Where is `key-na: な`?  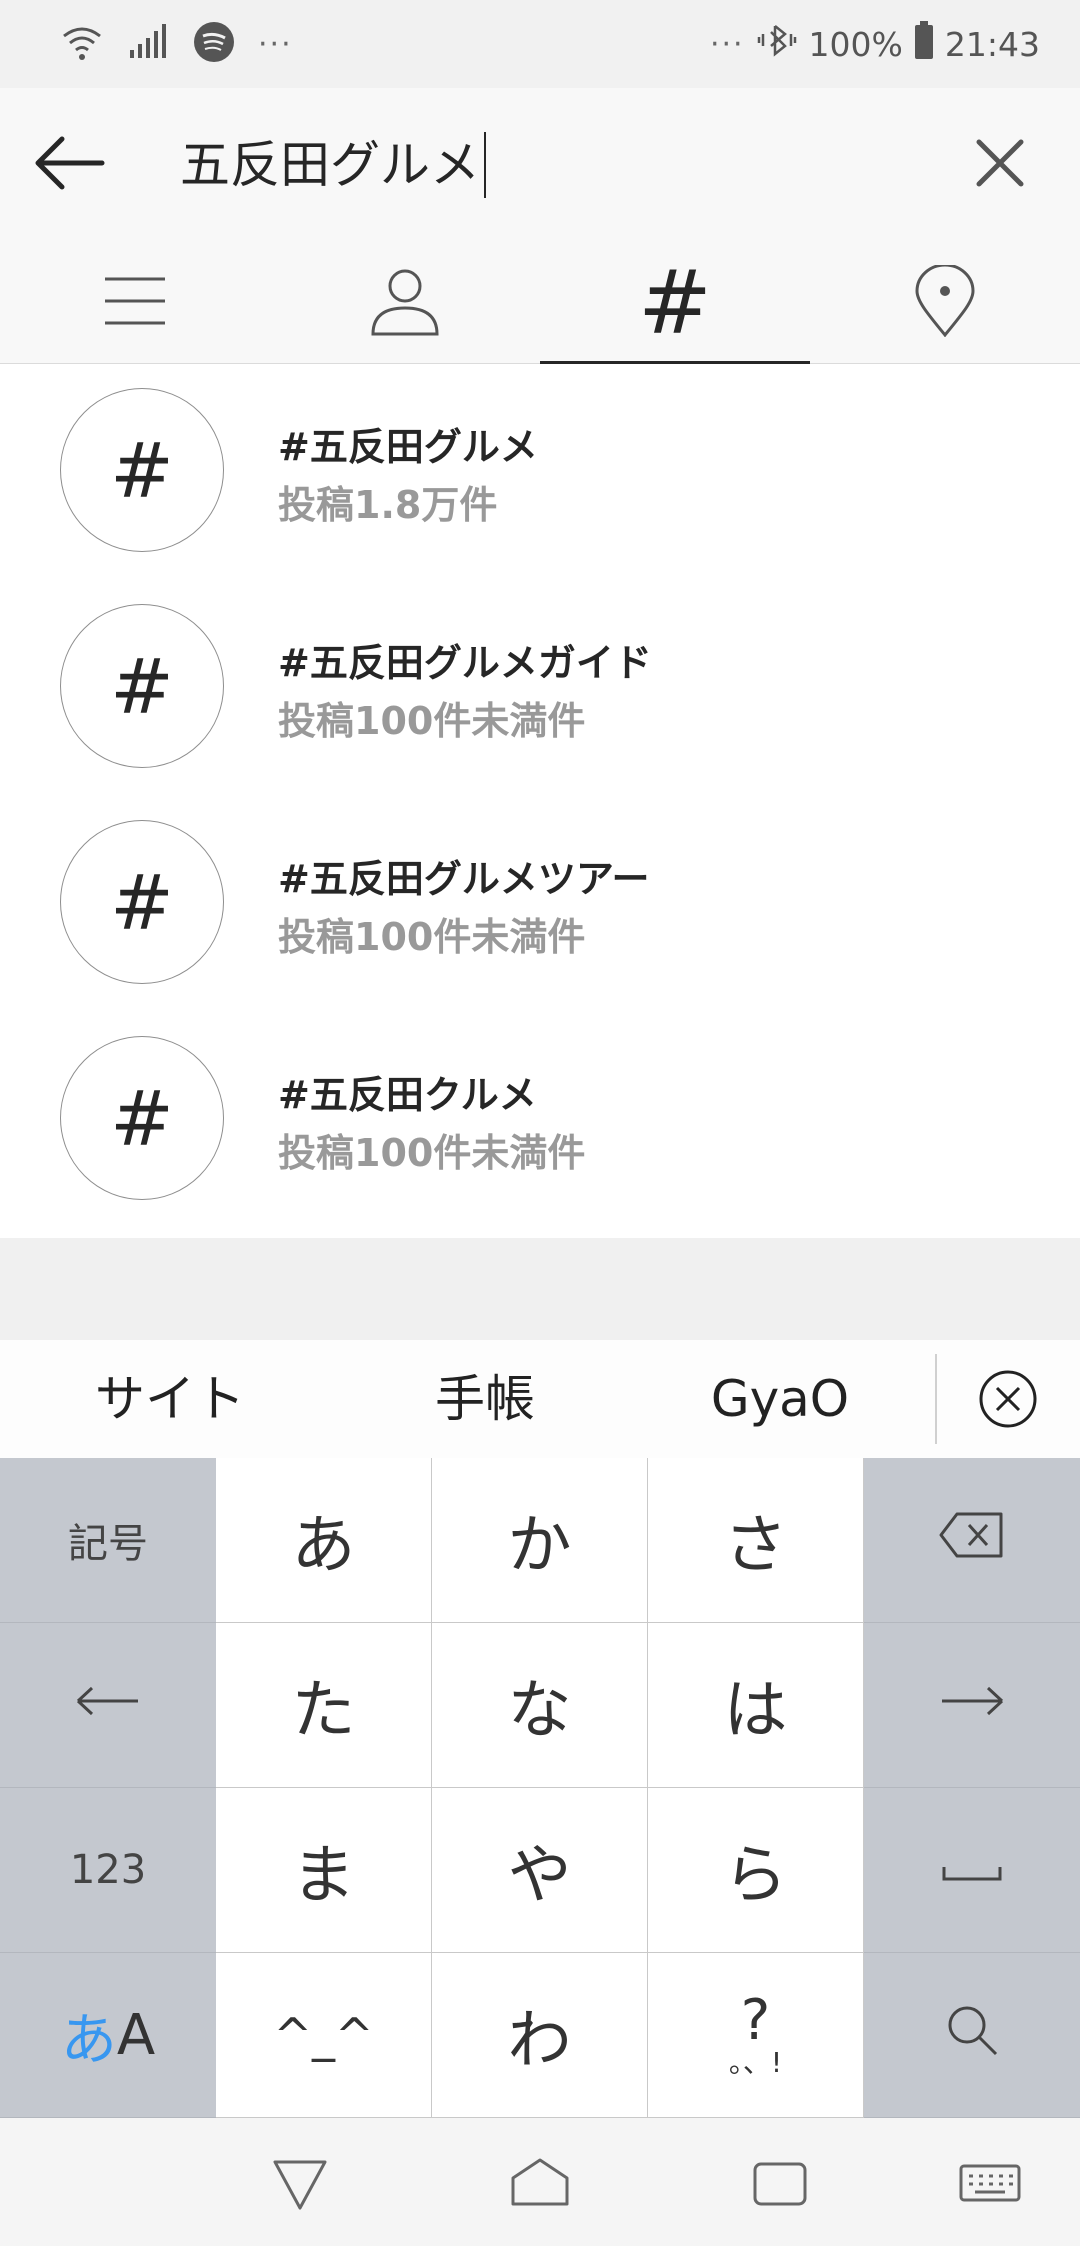 key-na: な is located at coordinates (540, 1705).